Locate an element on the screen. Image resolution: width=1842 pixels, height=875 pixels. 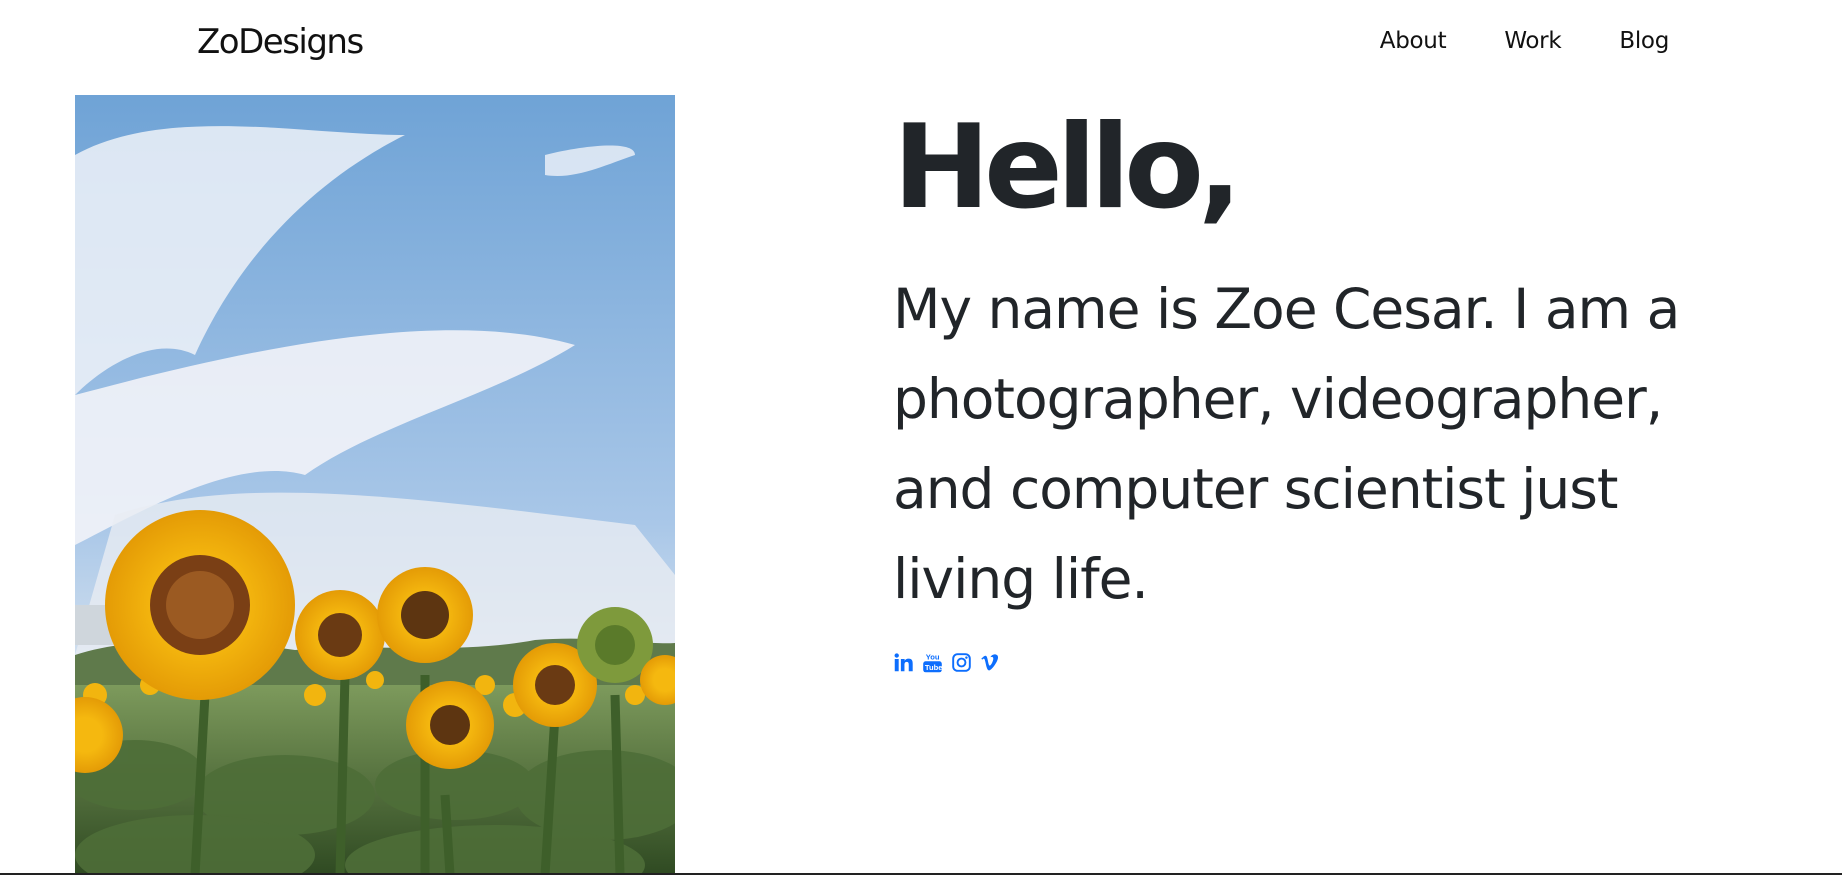
nav-link-work: Work is located at coordinates (1532, 41).